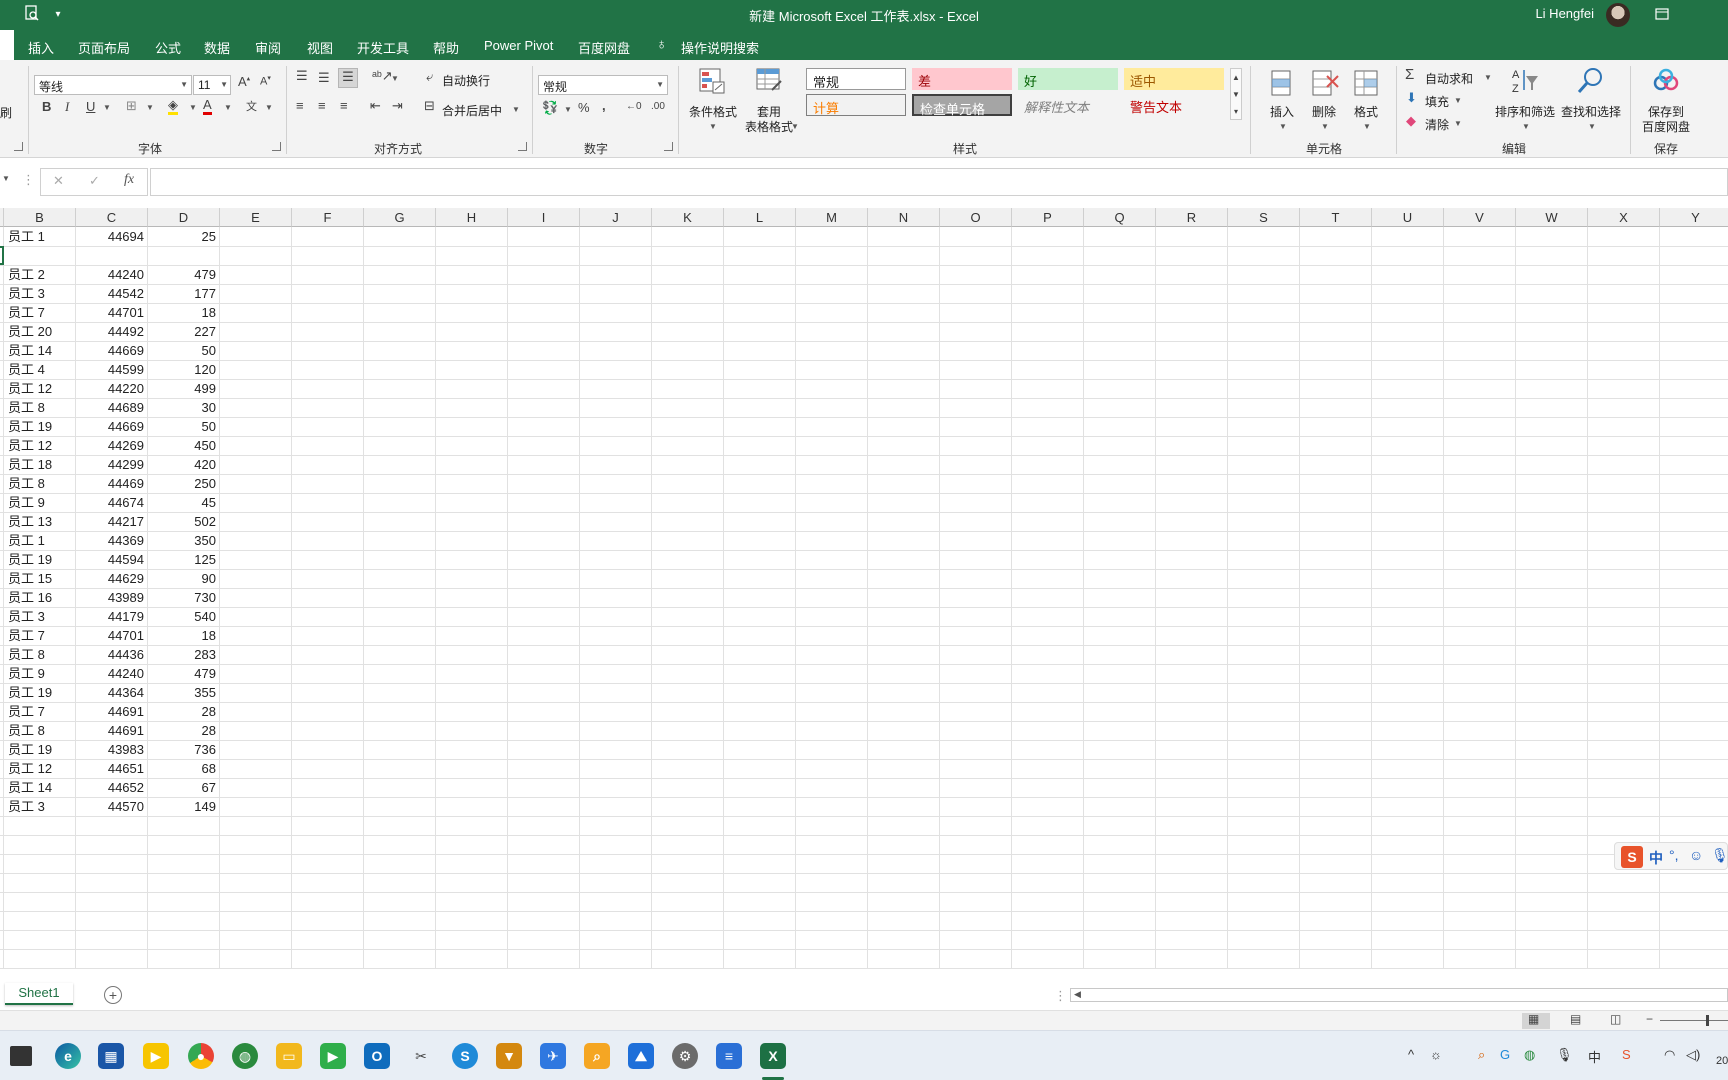 The width and height of the screenshot is (1728, 1080). What do you see at coordinates (182, 711) in the screenshot?
I see `cell-d-row-25: 28` at bounding box center [182, 711].